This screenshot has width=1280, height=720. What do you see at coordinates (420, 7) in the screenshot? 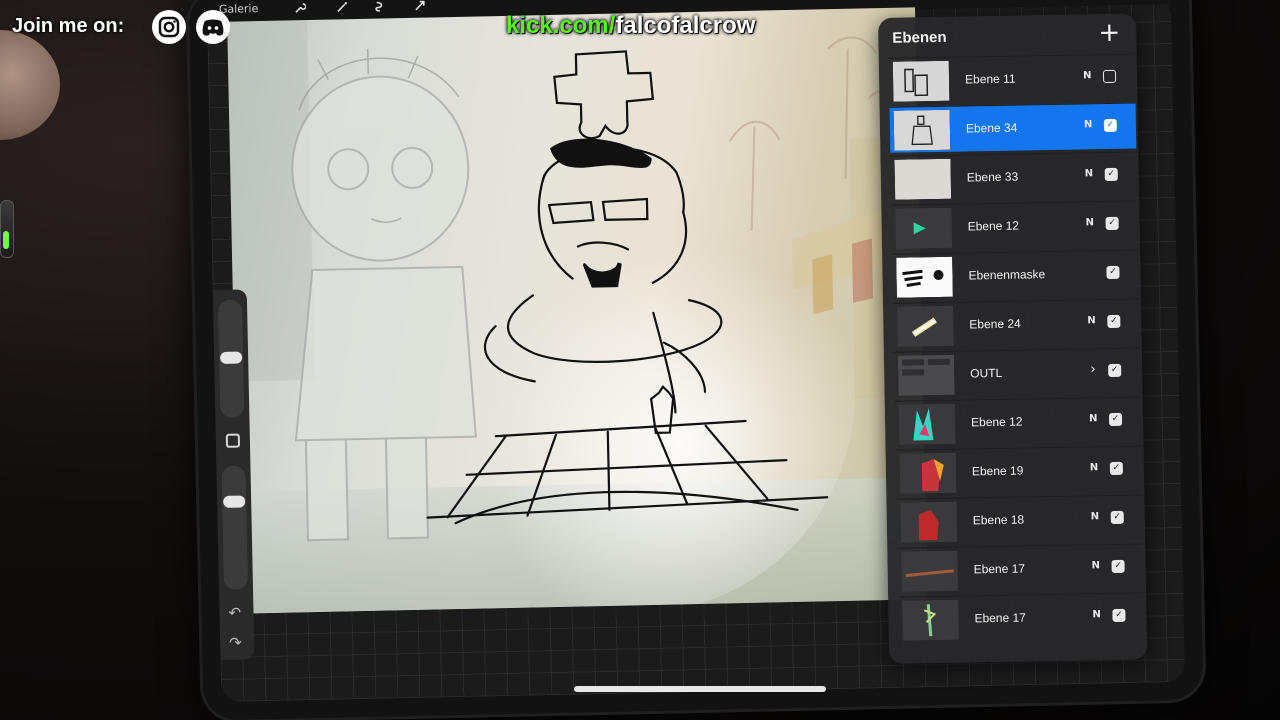
I see `transform-arrow-icon` at bounding box center [420, 7].